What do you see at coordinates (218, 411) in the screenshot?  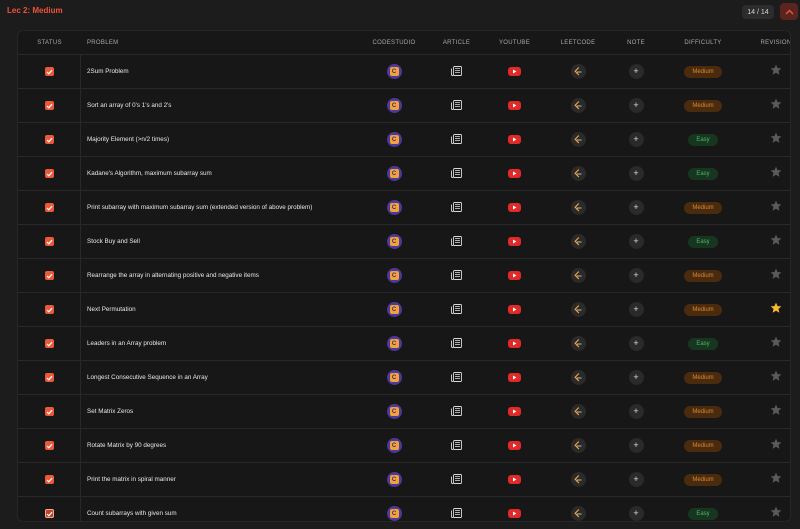 I see `problem-name: Set Matrix Zeros` at bounding box center [218, 411].